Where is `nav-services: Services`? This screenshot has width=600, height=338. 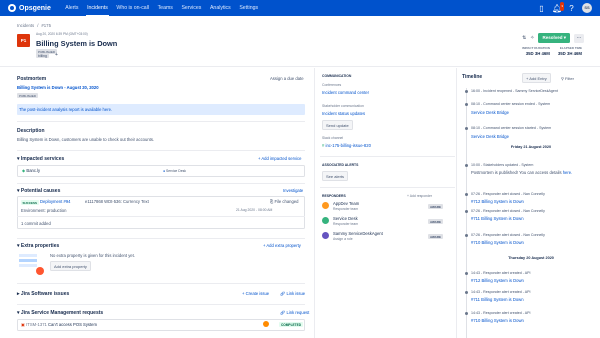
nav-services: Services is located at coordinates (191, 8).